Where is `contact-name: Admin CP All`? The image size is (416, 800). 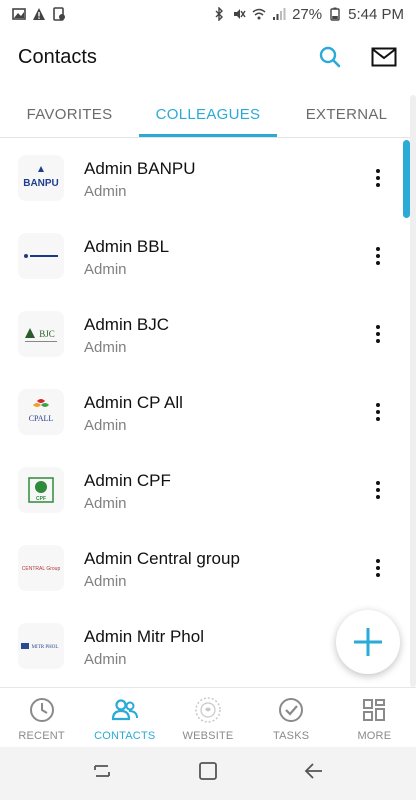
contact-name: Admin CP All is located at coordinates (133, 402).